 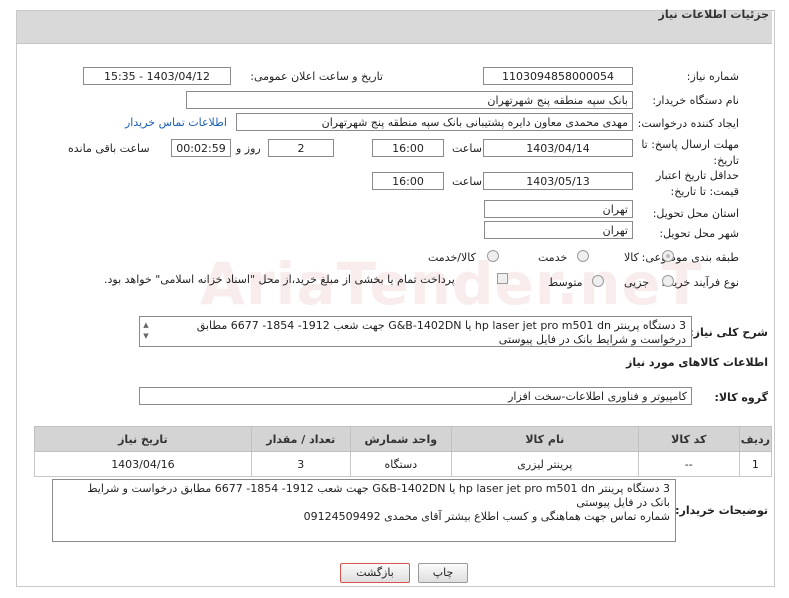 I want to click on col-unit-header: واحد شمارش, so click(x=400, y=439).